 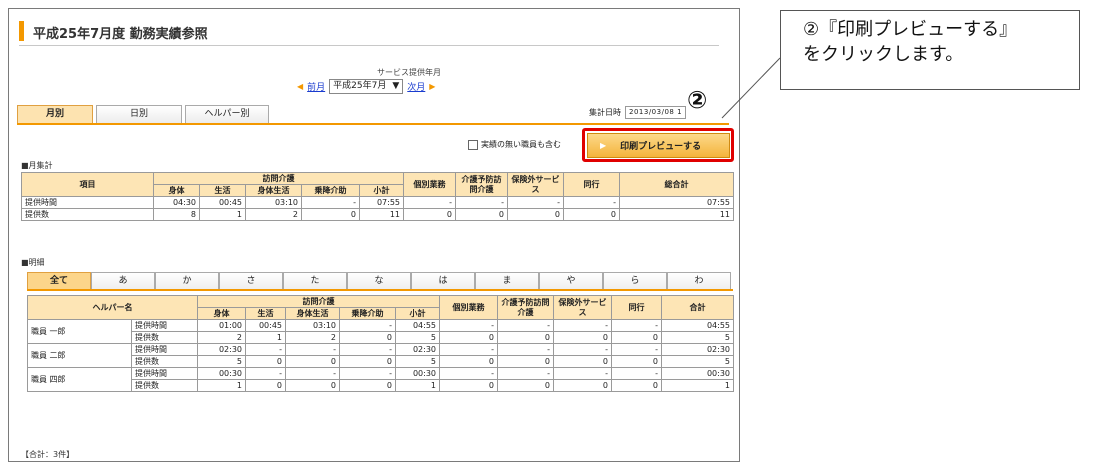 I want to click on callout-line1: ②『印刷プレビューする』, so click(x=910, y=29).